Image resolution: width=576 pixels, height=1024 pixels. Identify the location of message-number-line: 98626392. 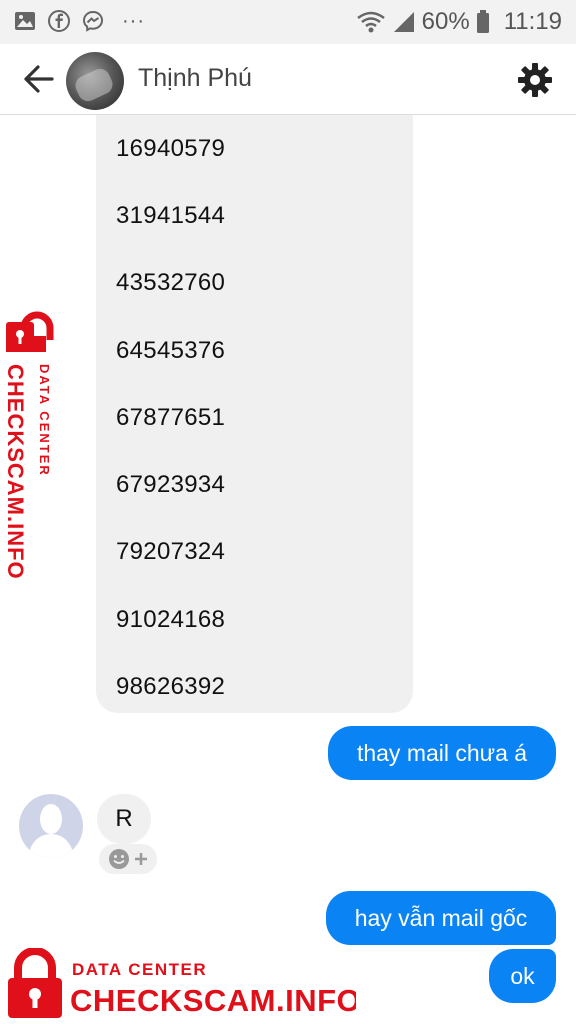
(171, 686).